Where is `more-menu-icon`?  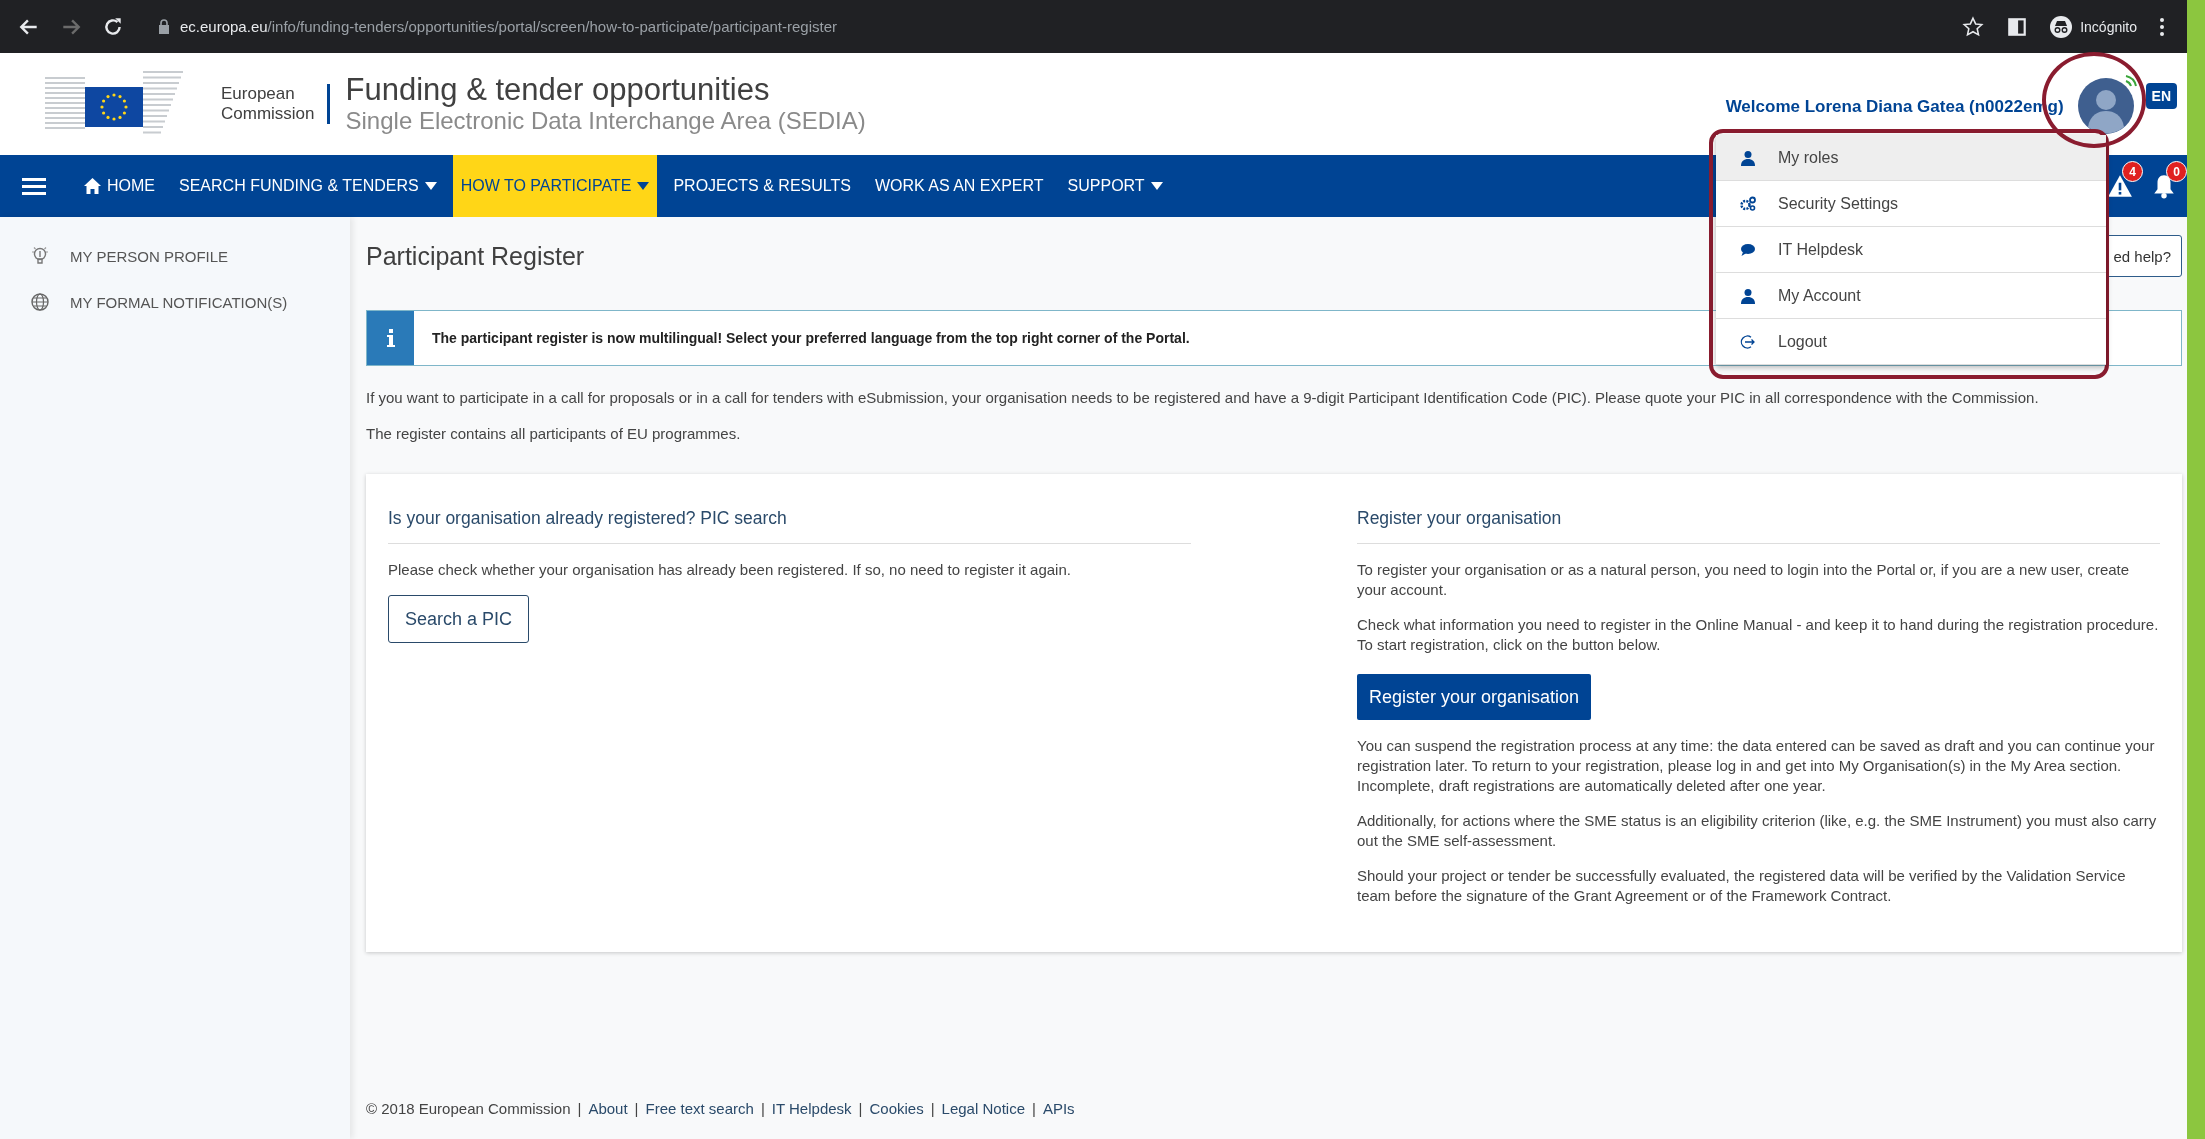
more-menu-icon is located at coordinates (2162, 26).